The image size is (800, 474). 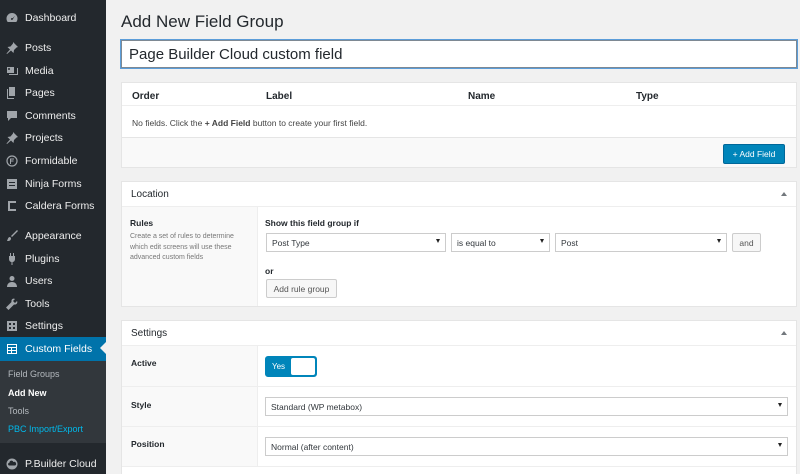 I want to click on sidebar-item-plugins: Plugins, so click(x=53, y=259).